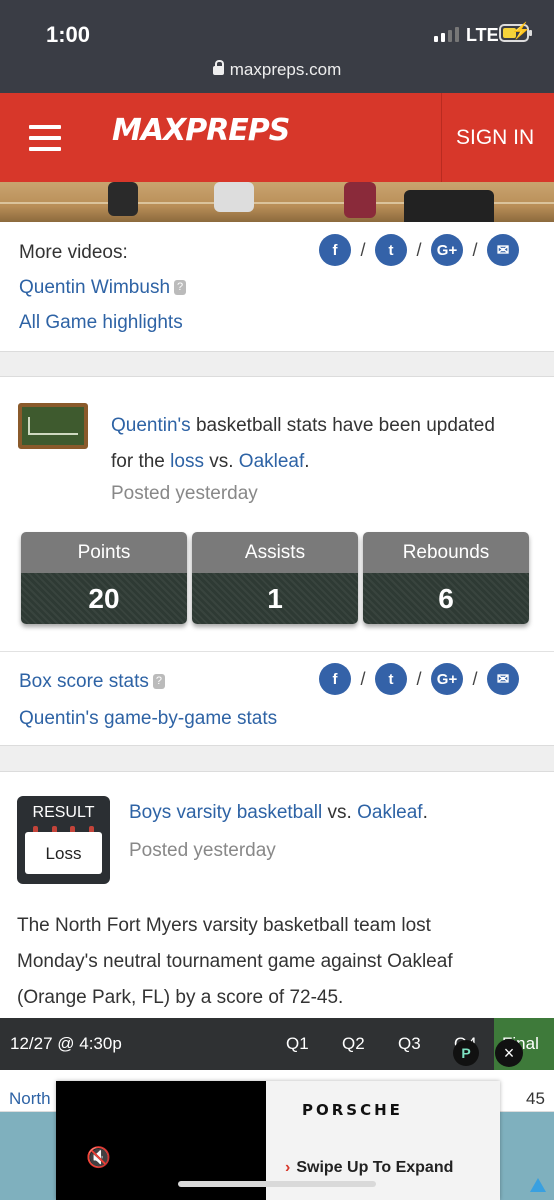  What do you see at coordinates (63, 853) in the screenshot?
I see `result-value: Loss` at bounding box center [63, 853].